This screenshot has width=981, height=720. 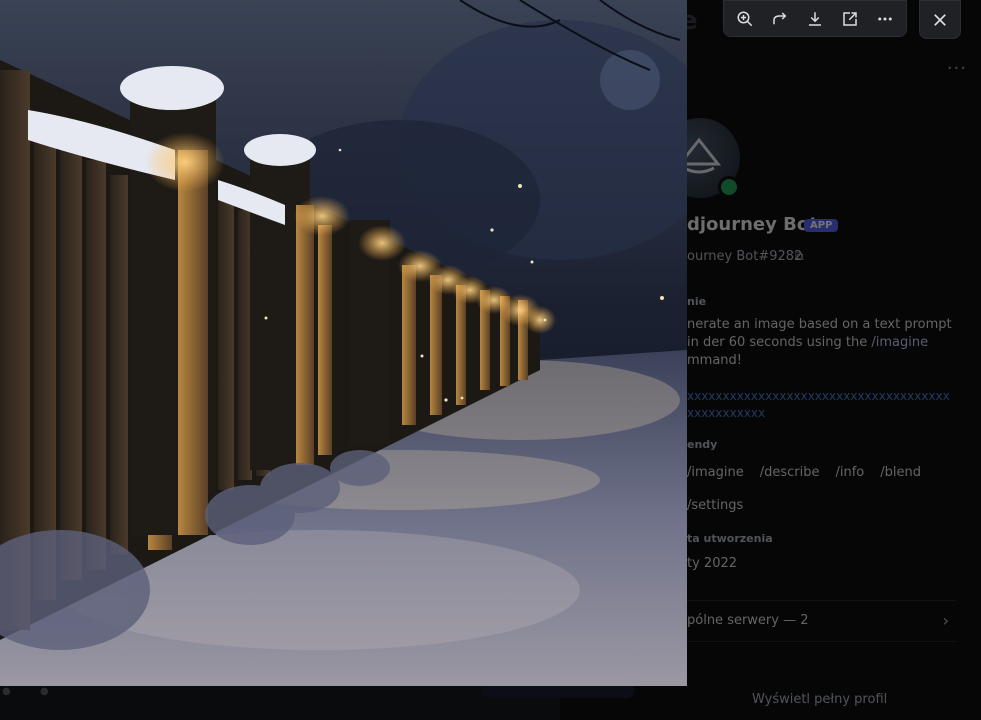 What do you see at coordinates (850, 472) in the screenshot?
I see `command-chip-info: /info` at bounding box center [850, 472].